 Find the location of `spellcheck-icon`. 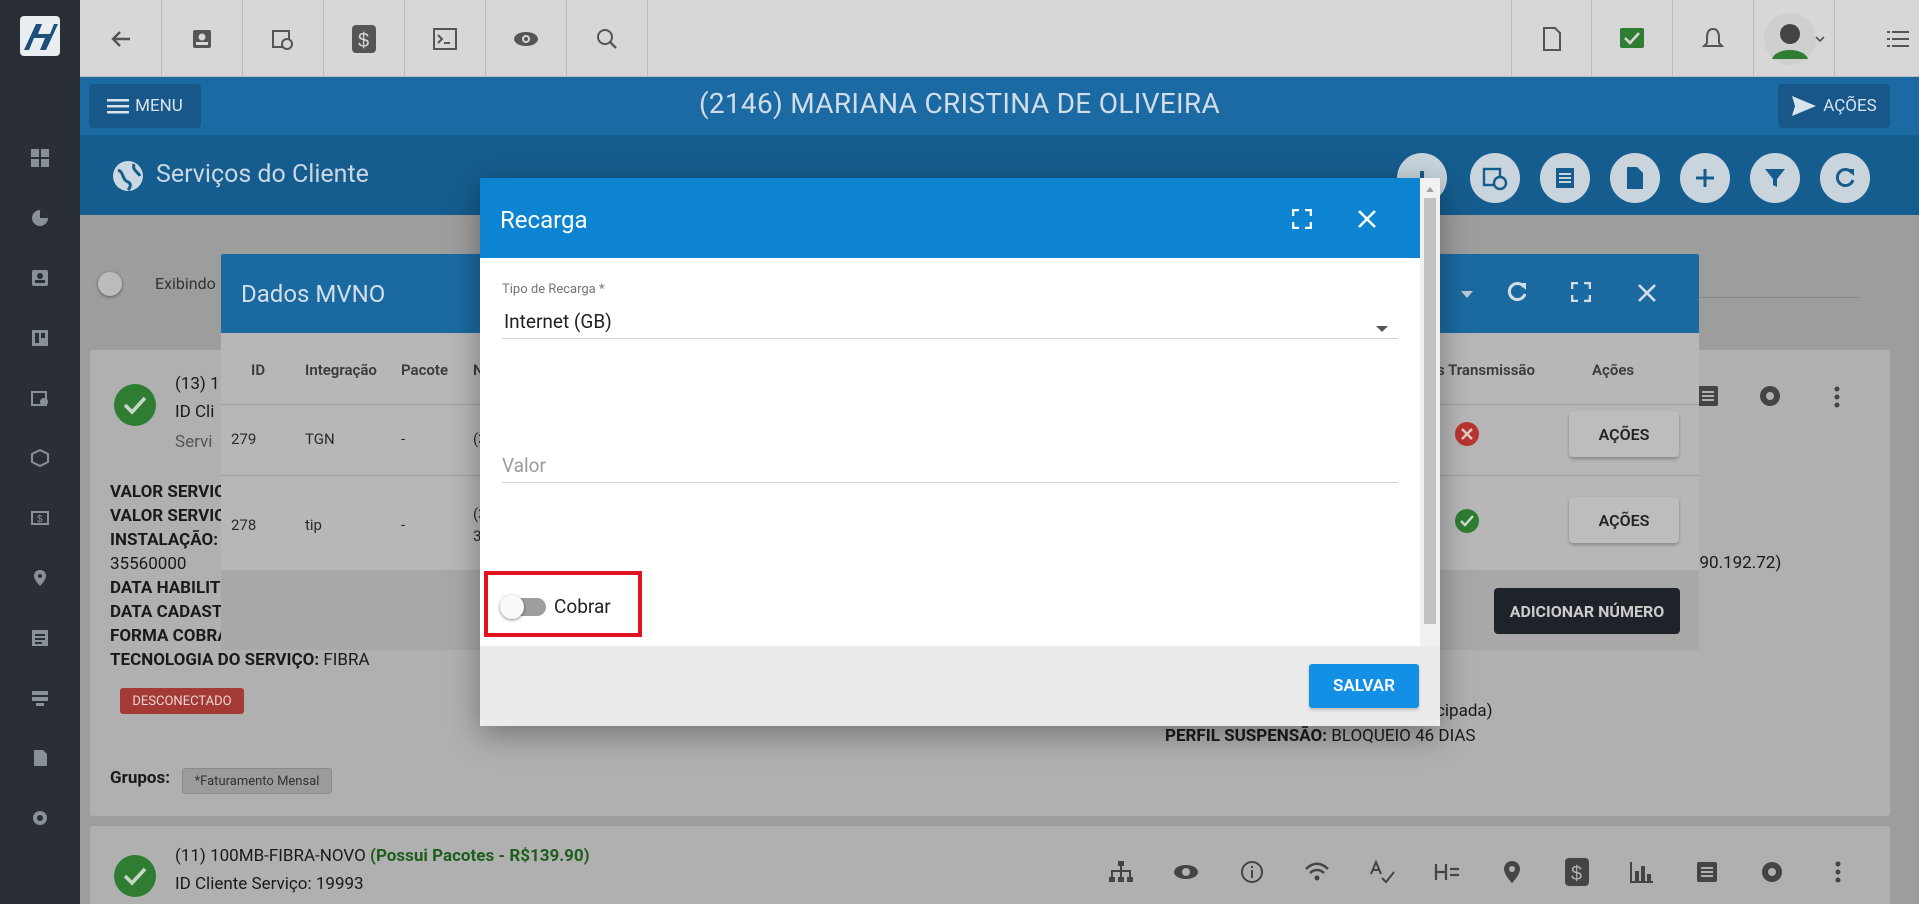

spellcheck-icon is located at coordinates (1382, 872).